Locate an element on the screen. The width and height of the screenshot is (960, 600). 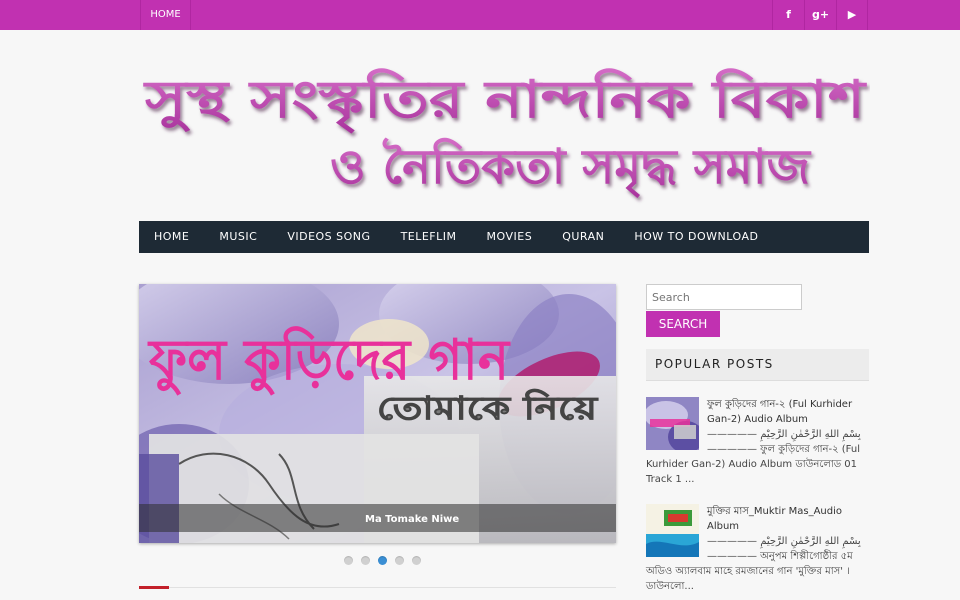
section-divider is located at coordinates (392, 587).